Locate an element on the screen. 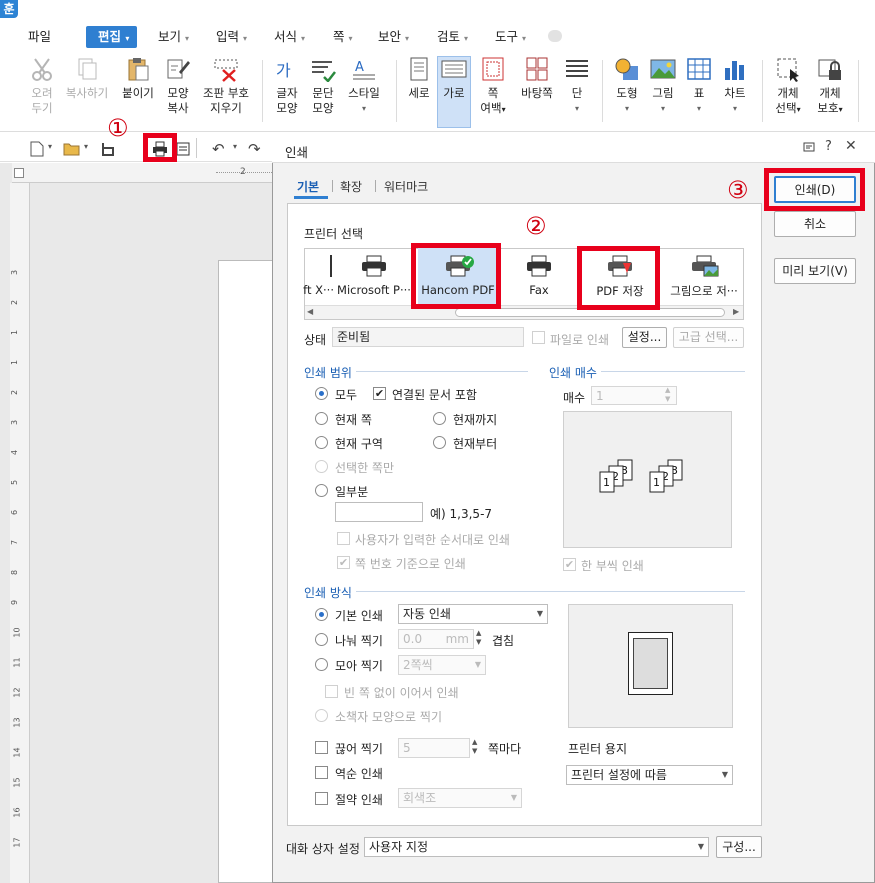 This screenshot has height=883, width=875. menu-page: 쪽 ▾ is located at coordinates (343, 37).